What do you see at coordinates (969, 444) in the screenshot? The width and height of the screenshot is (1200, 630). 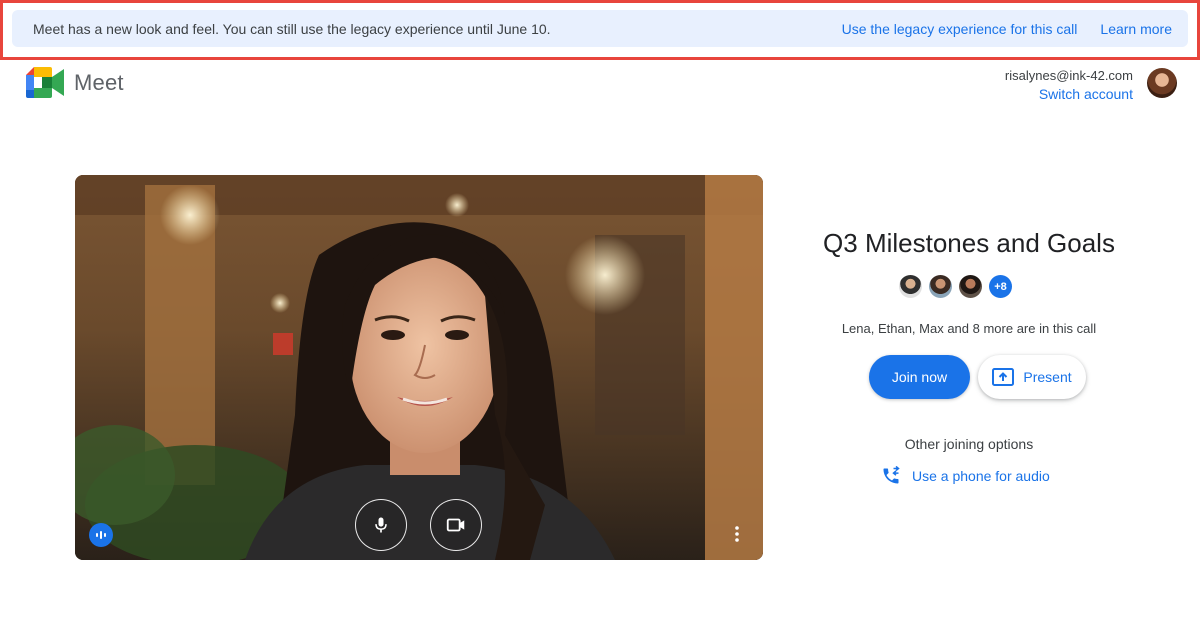 I see `other-joining-options-label: Other joining options` at bounding box center [969, 444].